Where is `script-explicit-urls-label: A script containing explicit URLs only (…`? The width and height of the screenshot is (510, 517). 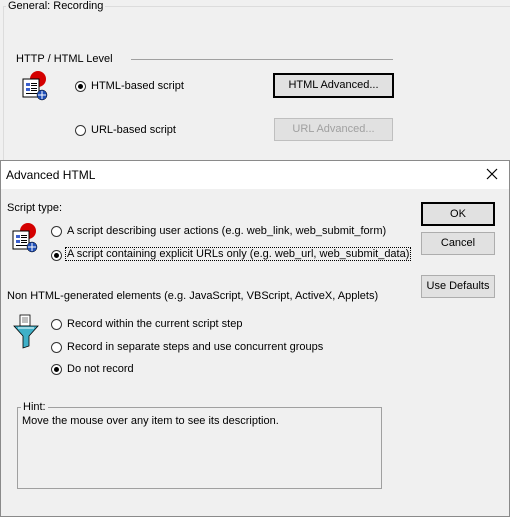 script-explicit-urls-label: A script containing explicit URLs only (… is located at coordinates (238, 254).